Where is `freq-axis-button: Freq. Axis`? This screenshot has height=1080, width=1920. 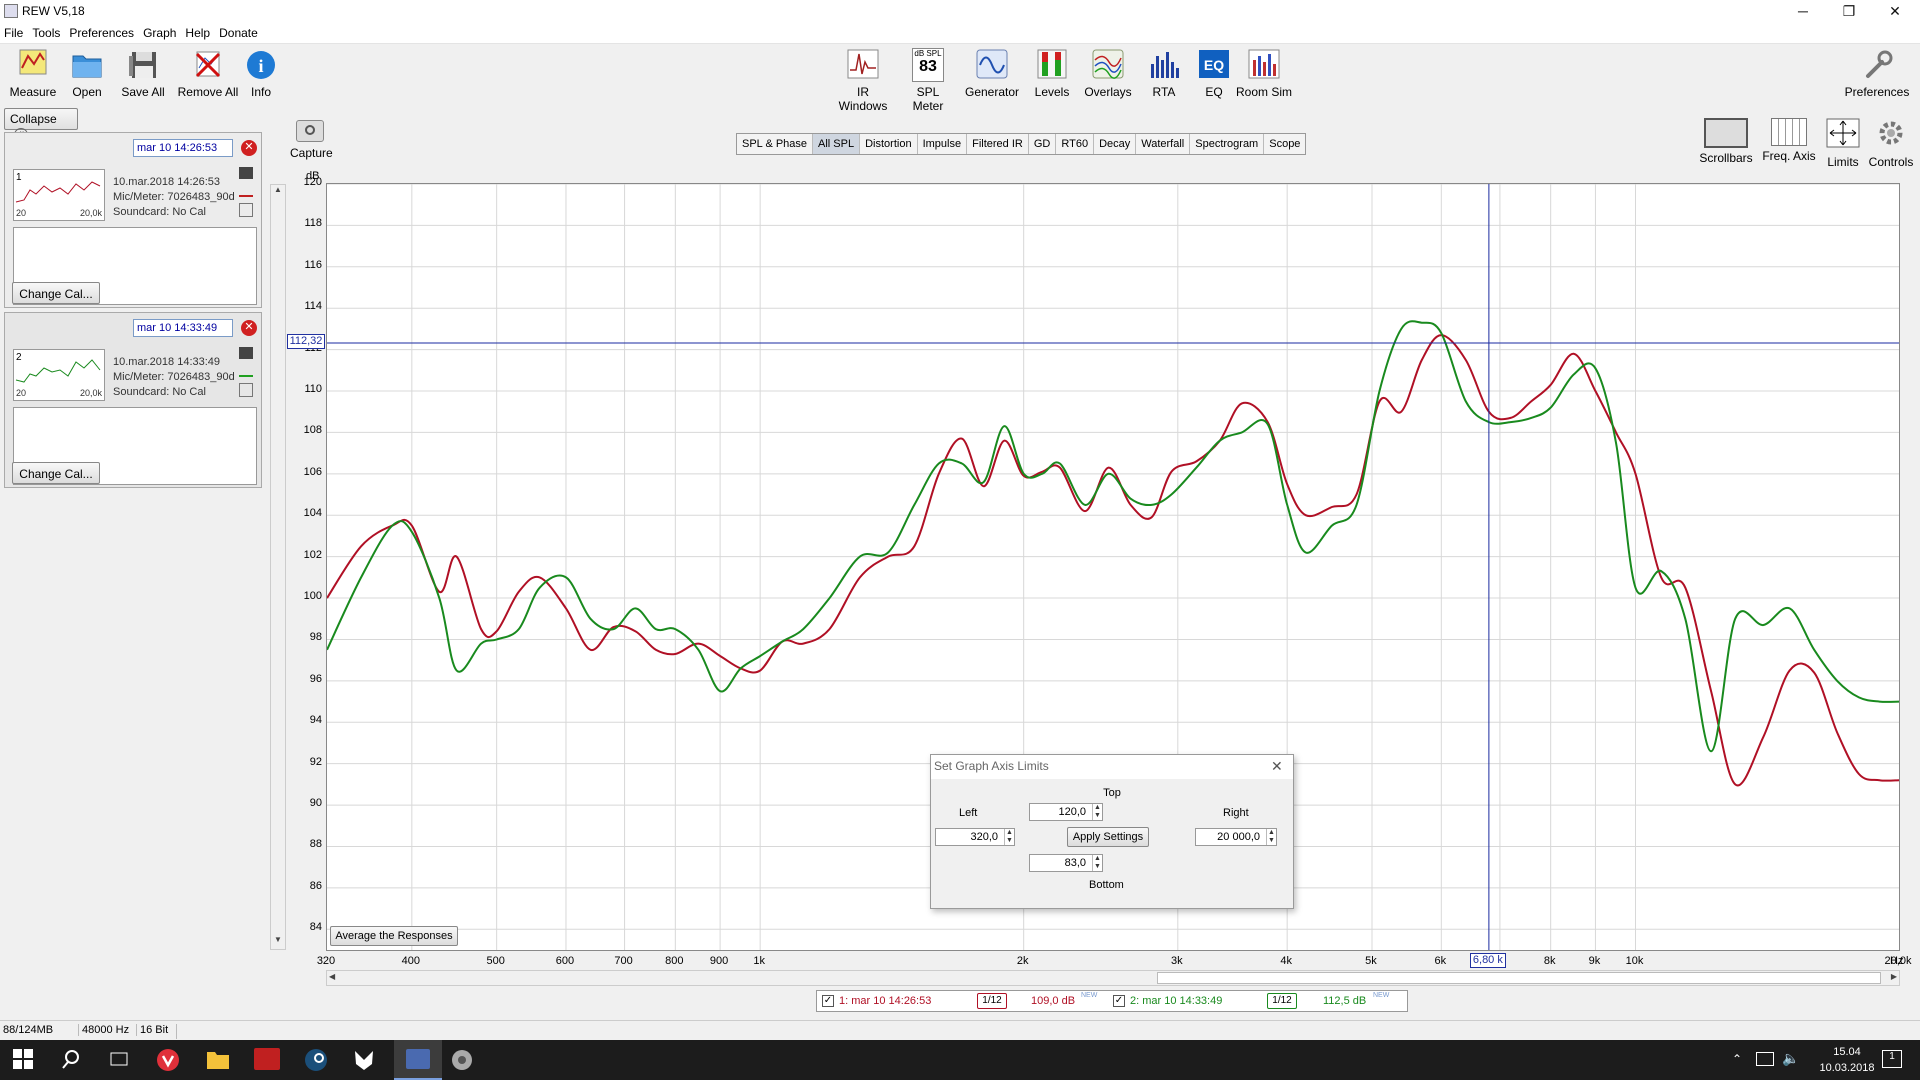
freq-axis-button: Freq. Axis is located at coordinates (1789, 140).